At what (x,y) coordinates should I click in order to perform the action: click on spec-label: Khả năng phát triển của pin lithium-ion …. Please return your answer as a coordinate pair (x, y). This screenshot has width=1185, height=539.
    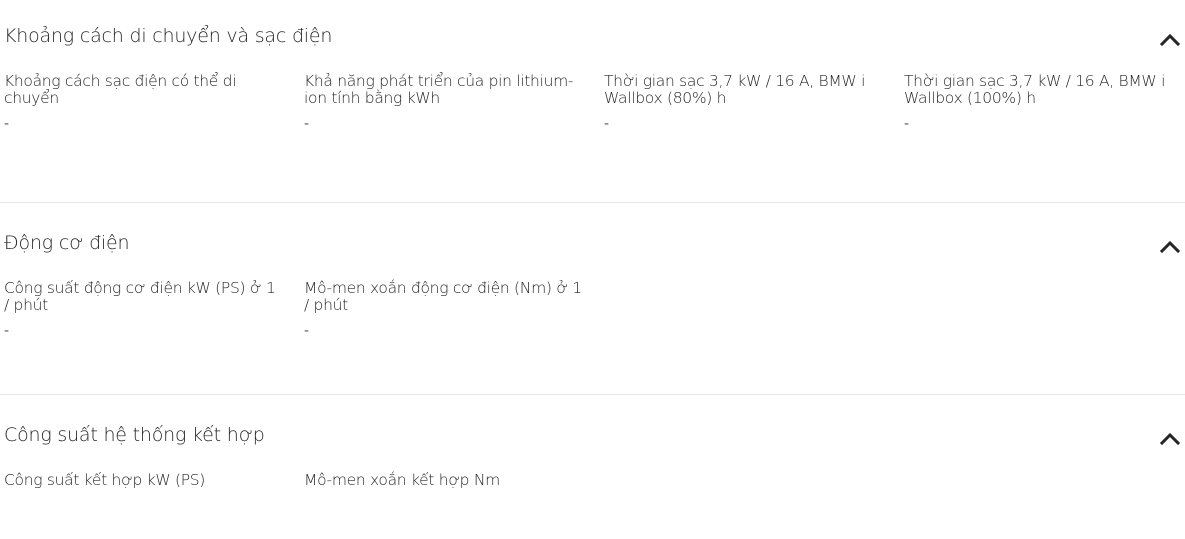
    Looking at the image, I should click on (439, 89).